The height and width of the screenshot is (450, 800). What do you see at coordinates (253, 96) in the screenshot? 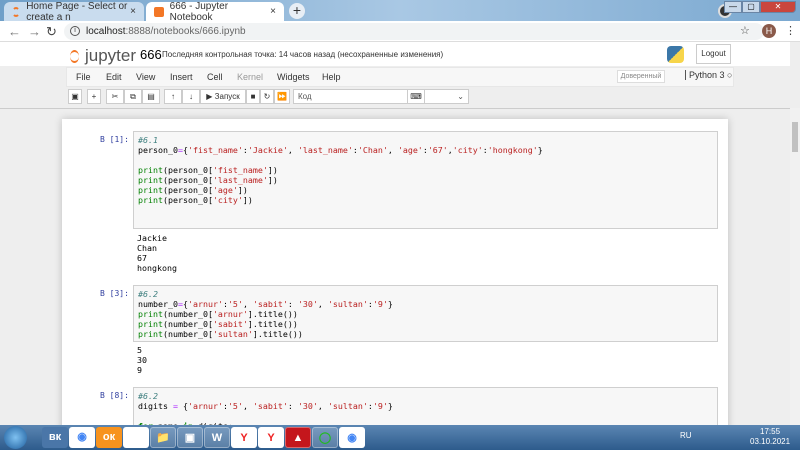
I see `stop-icon: ■` at bounding box center [253, 96].